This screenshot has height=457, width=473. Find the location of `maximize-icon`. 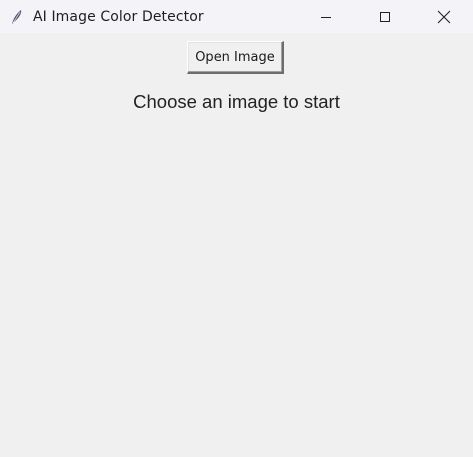

maximize-icon is located at coordinates (385, 17).